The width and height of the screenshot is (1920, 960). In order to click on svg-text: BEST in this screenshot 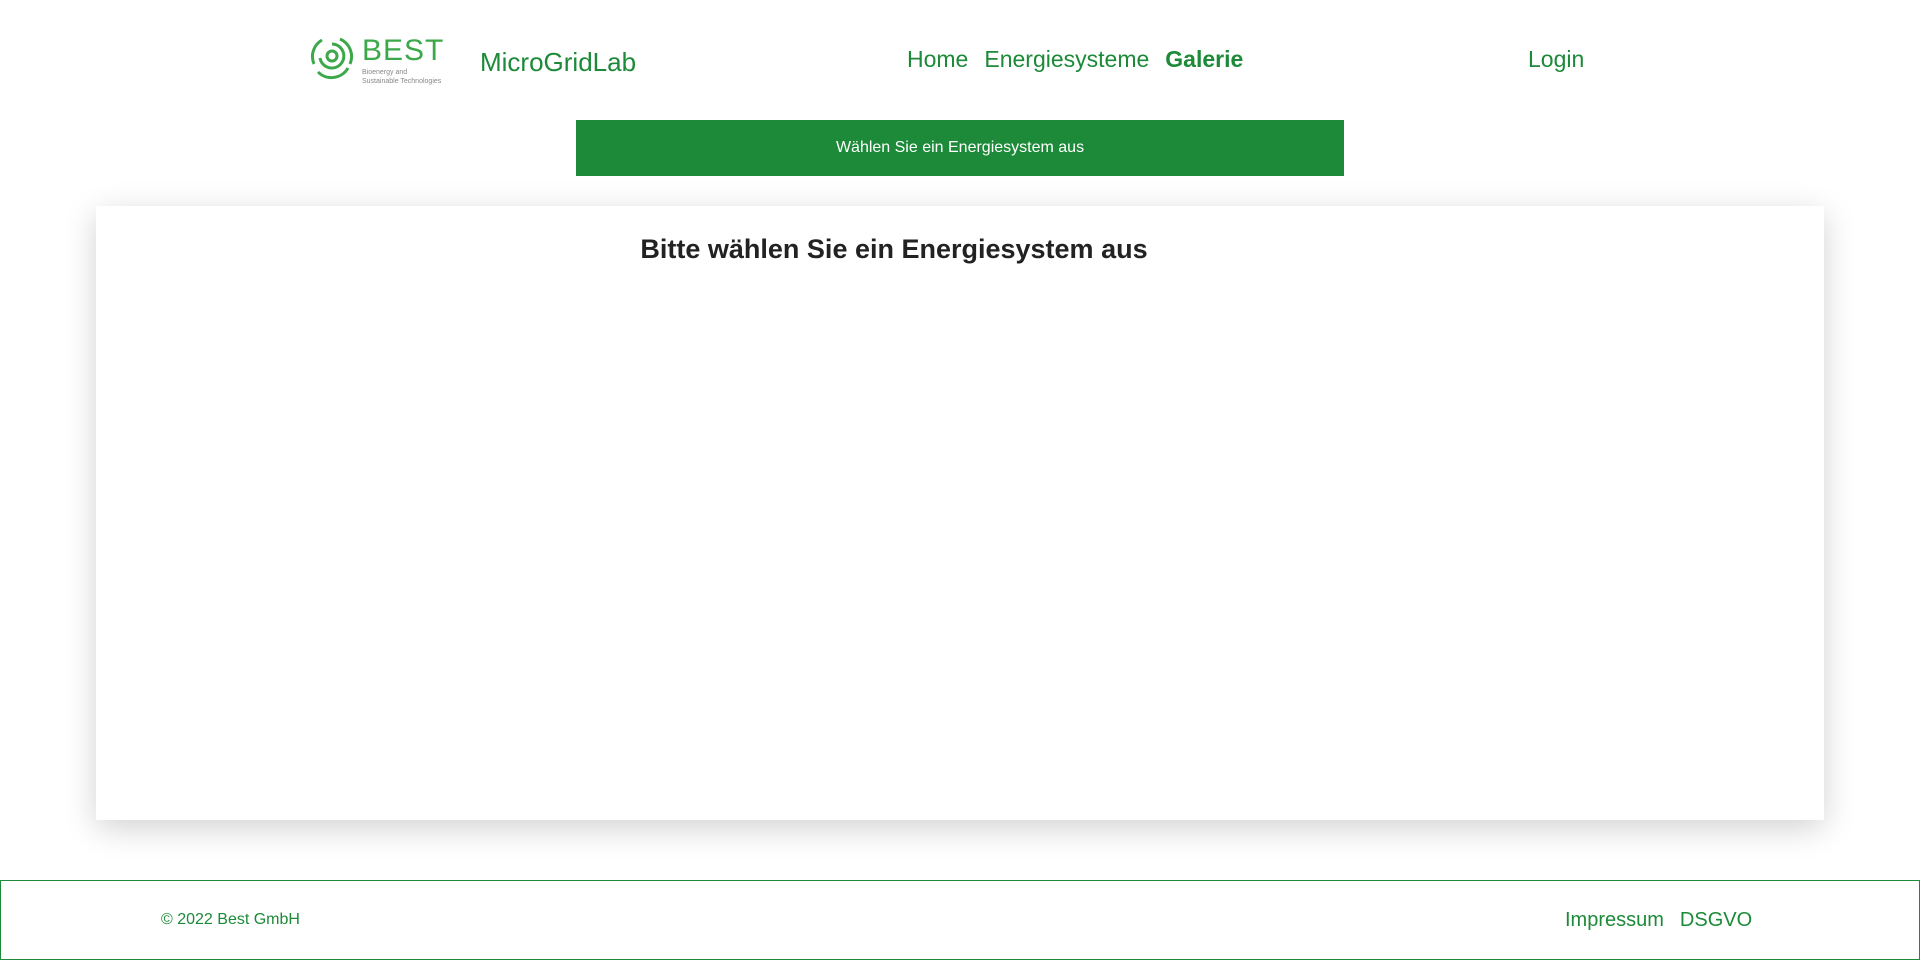, I will do `click(403, 50)`.